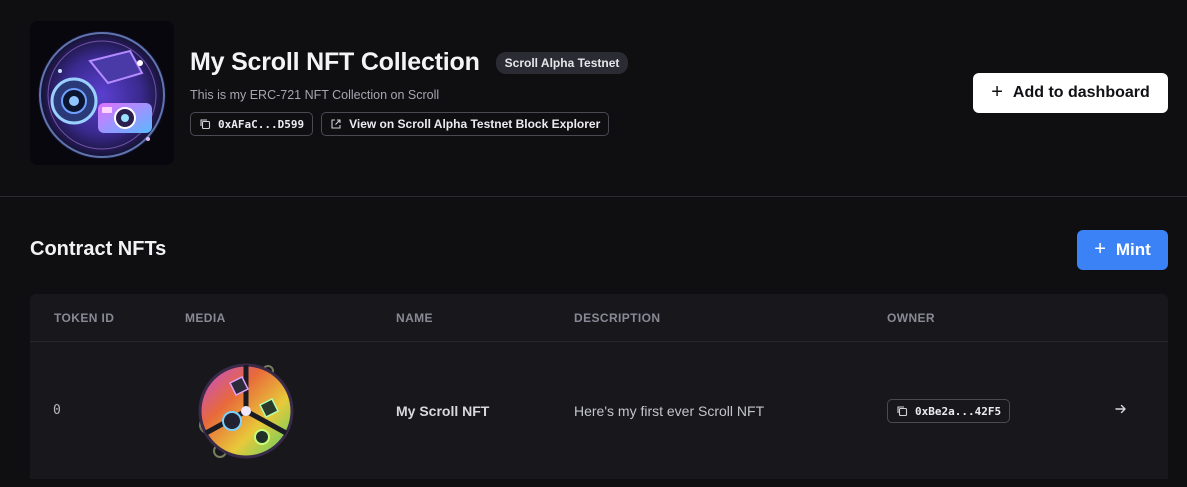  Describe the element at coordinates (911, 318) in the screenshot. I see `column-header-owner: OWNER` at that location.